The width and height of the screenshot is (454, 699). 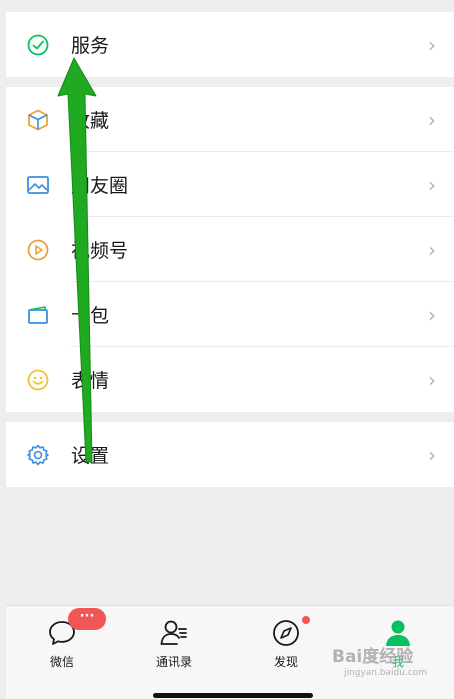 What do you see at coordinates (38, 45) in the screenshot?
I see `service-icon` at bounding box center [38, 45].